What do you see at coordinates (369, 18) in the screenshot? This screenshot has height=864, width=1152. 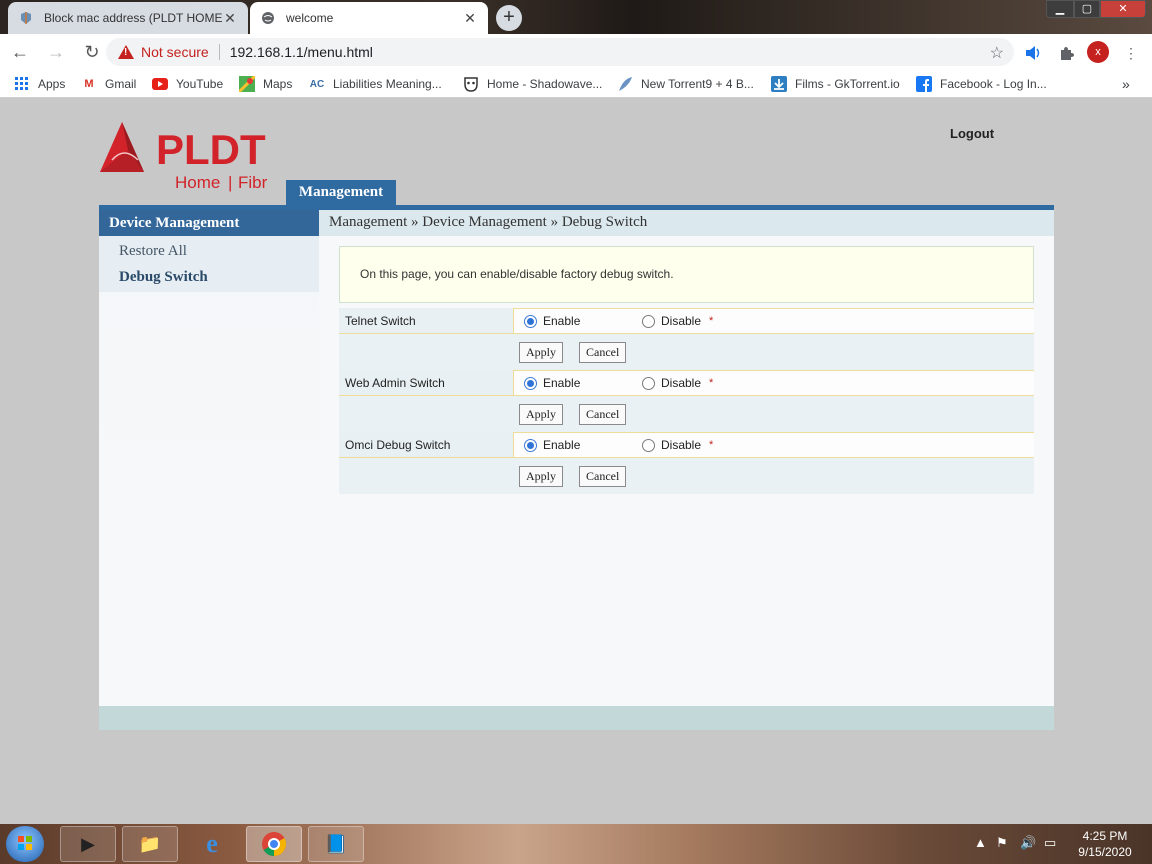 I see `tab-welcome: welcome ✕` at bounding box center [369, 18].